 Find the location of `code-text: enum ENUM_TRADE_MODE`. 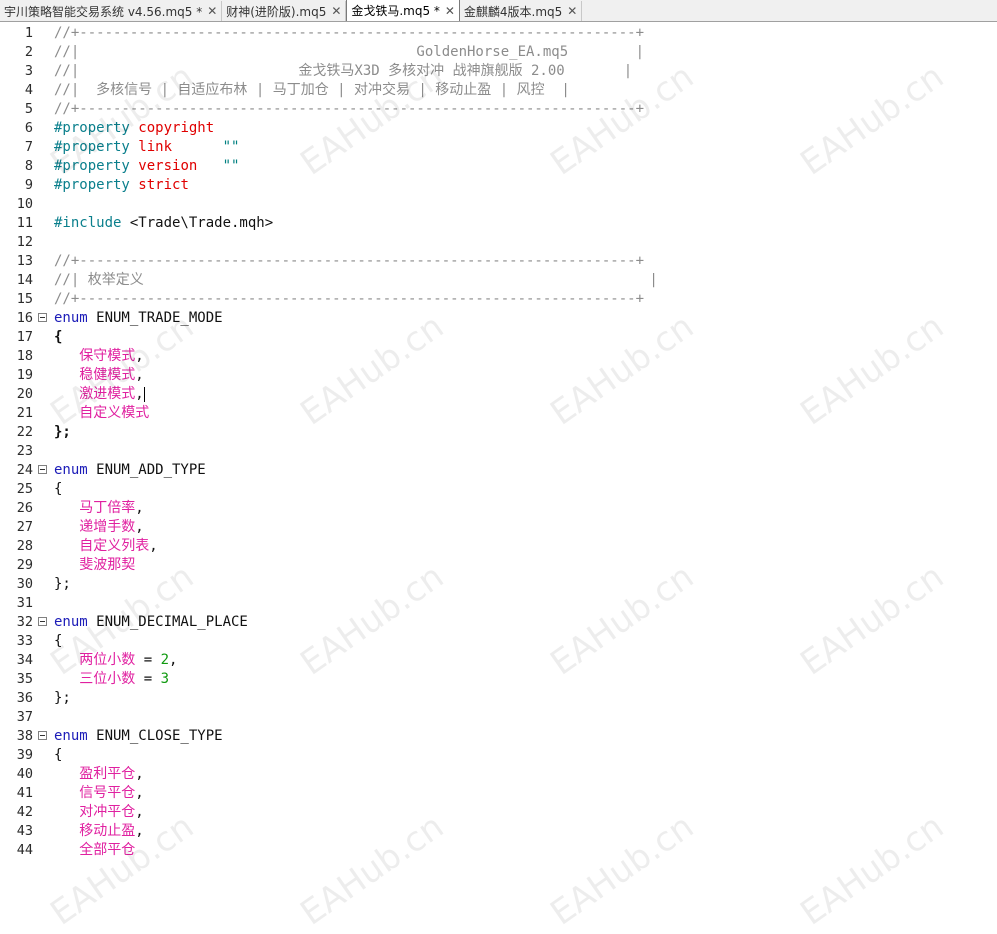

code-text: enum ENUM_TRADE_MODE is located at coordinates (138, 318).